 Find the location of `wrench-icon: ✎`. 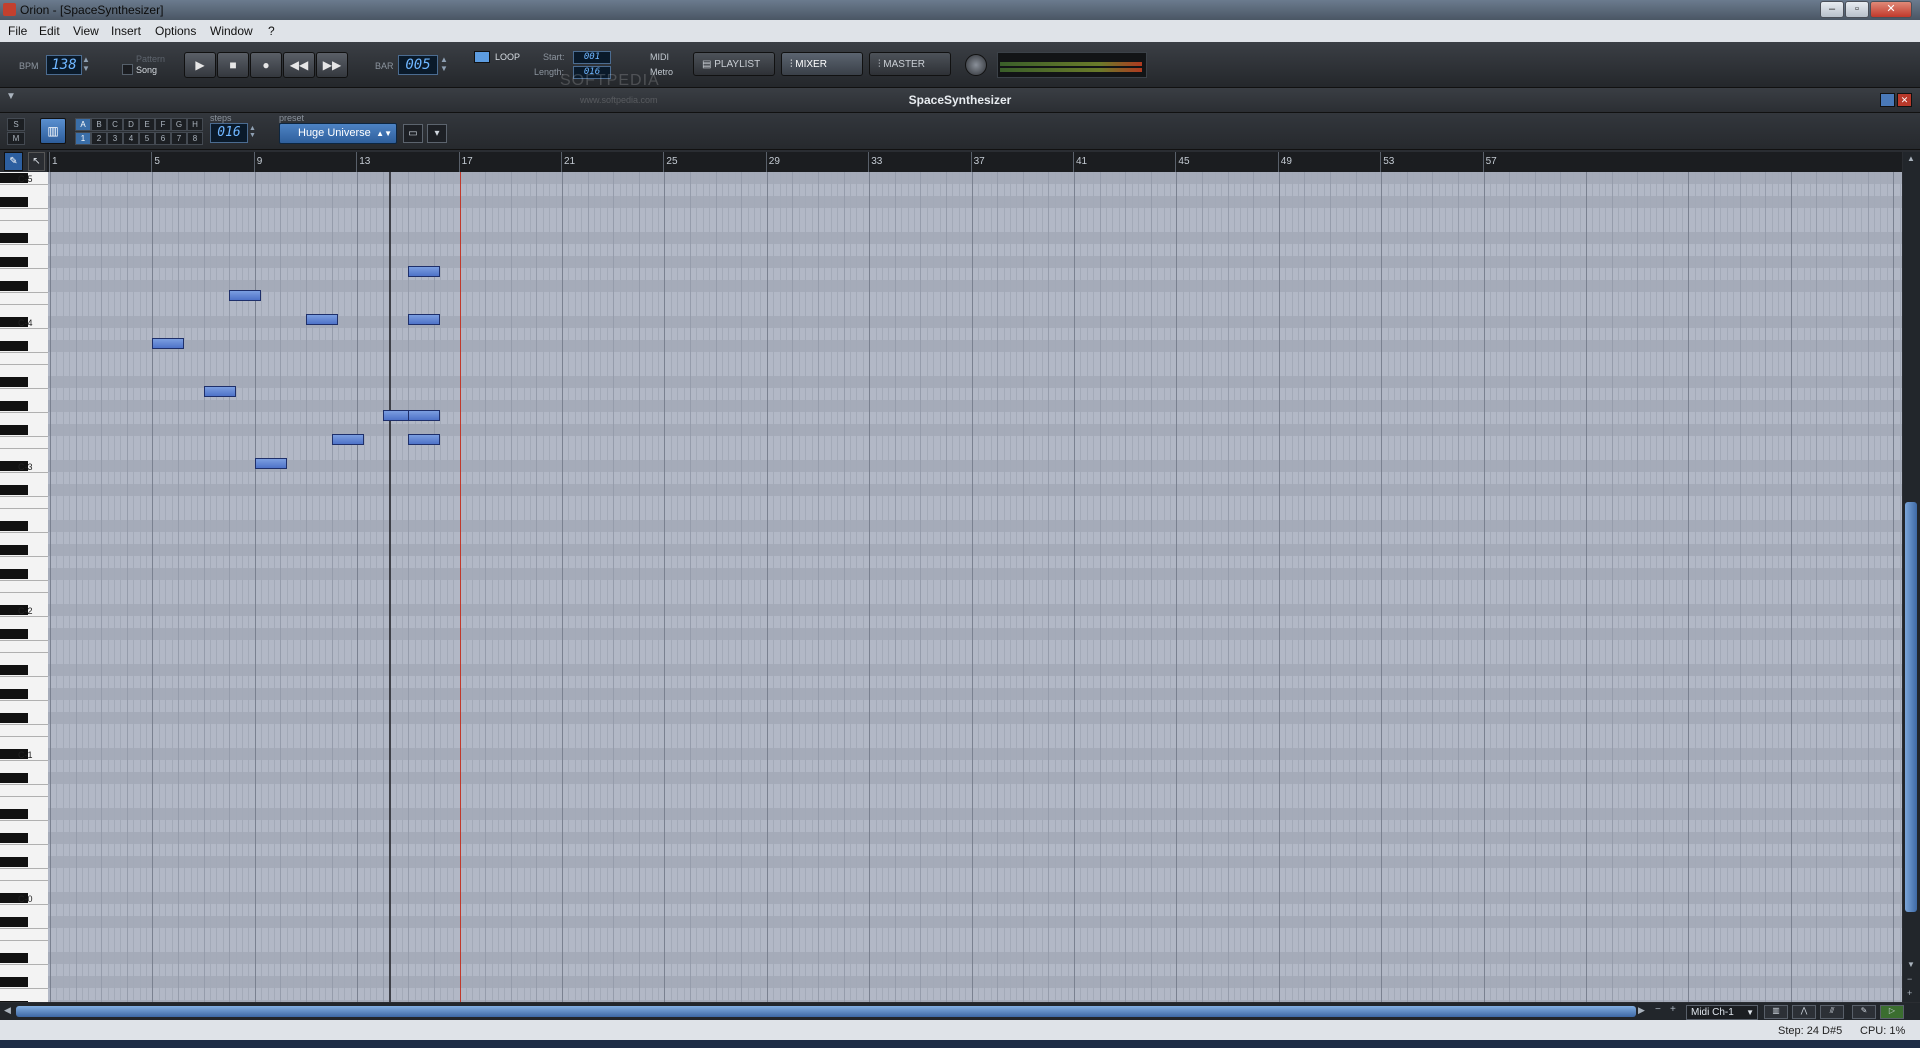

wrench-icon: ✎ is located at coordinates (1864, 1012).